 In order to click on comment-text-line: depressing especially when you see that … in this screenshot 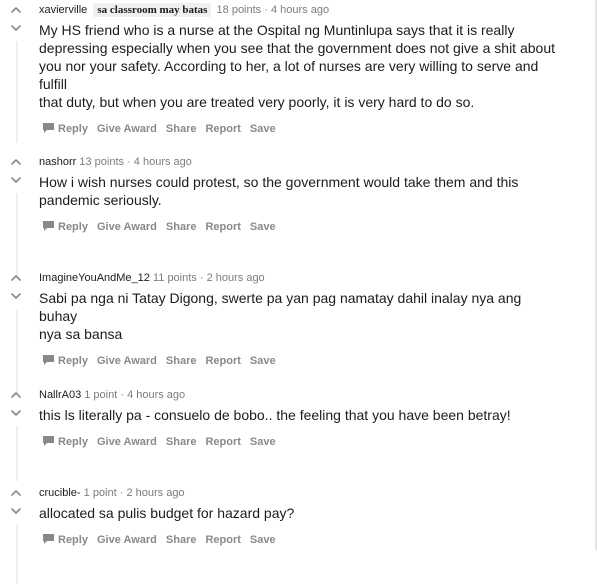, I will do `click(297, 48)`.